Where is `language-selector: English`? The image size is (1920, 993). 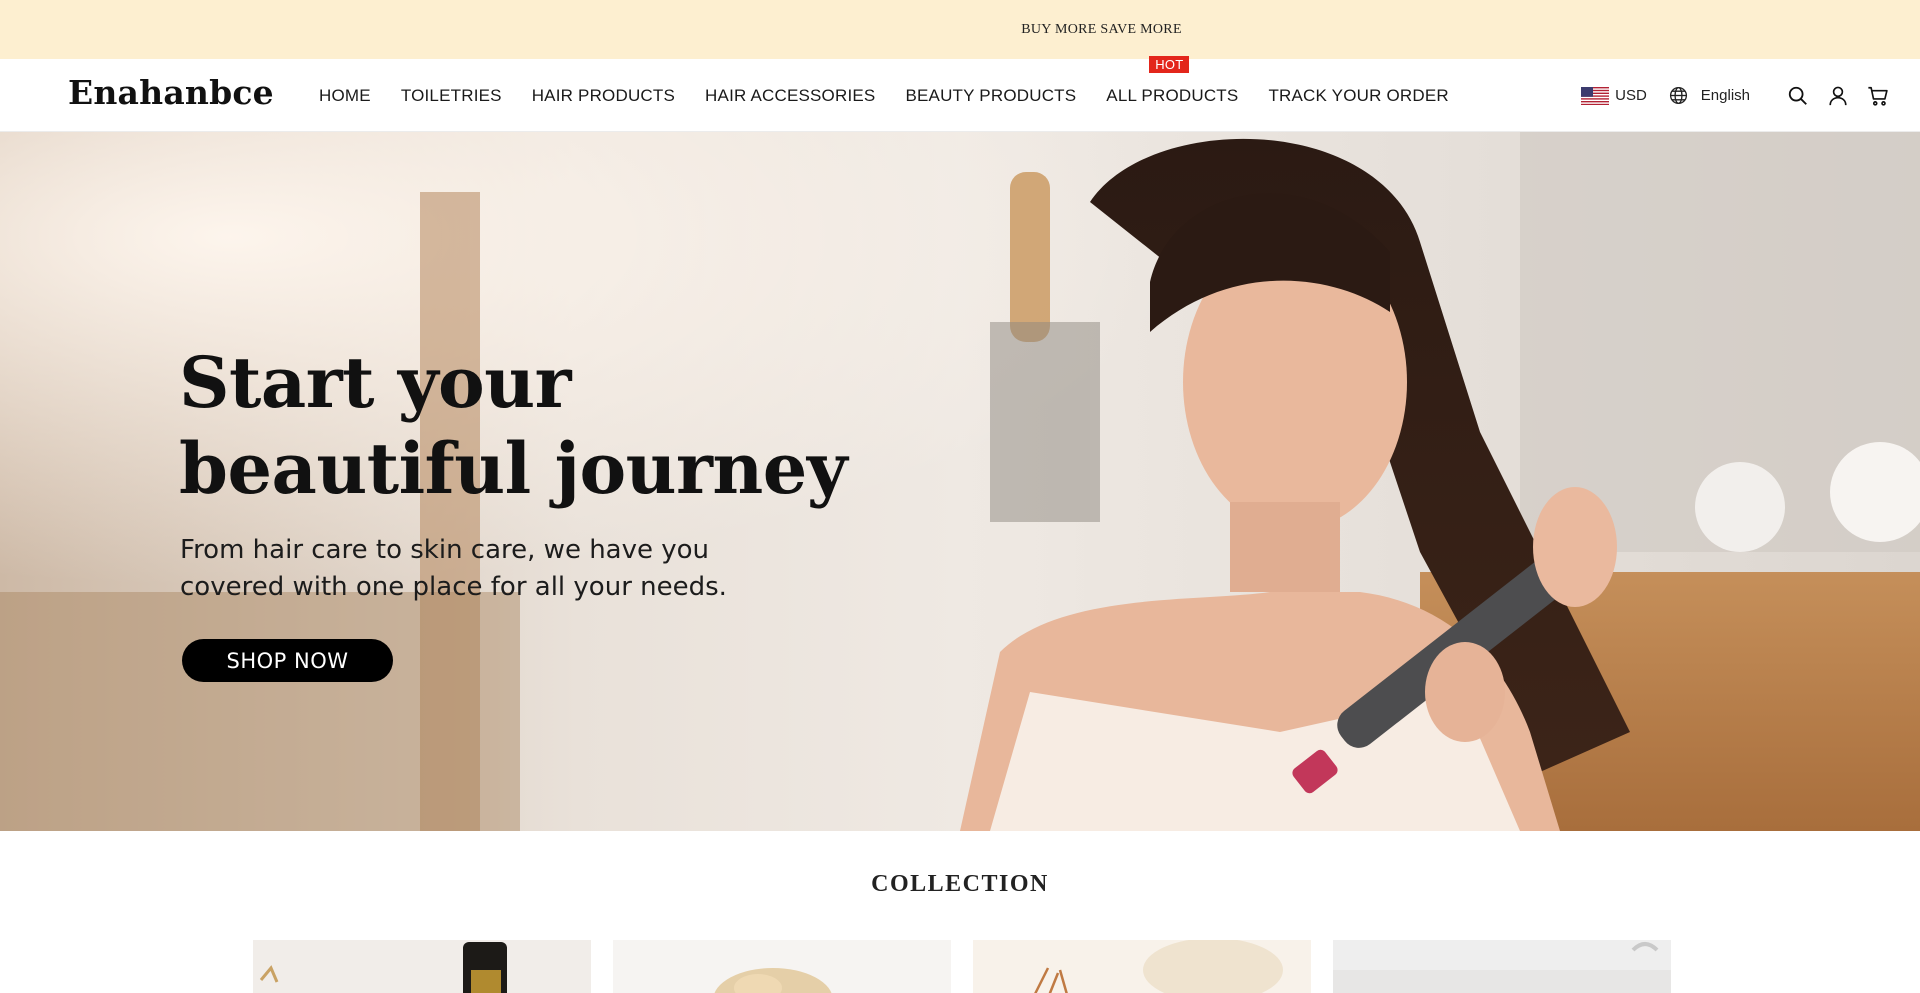 language-selector: English is located at coordinates (1709, 95).